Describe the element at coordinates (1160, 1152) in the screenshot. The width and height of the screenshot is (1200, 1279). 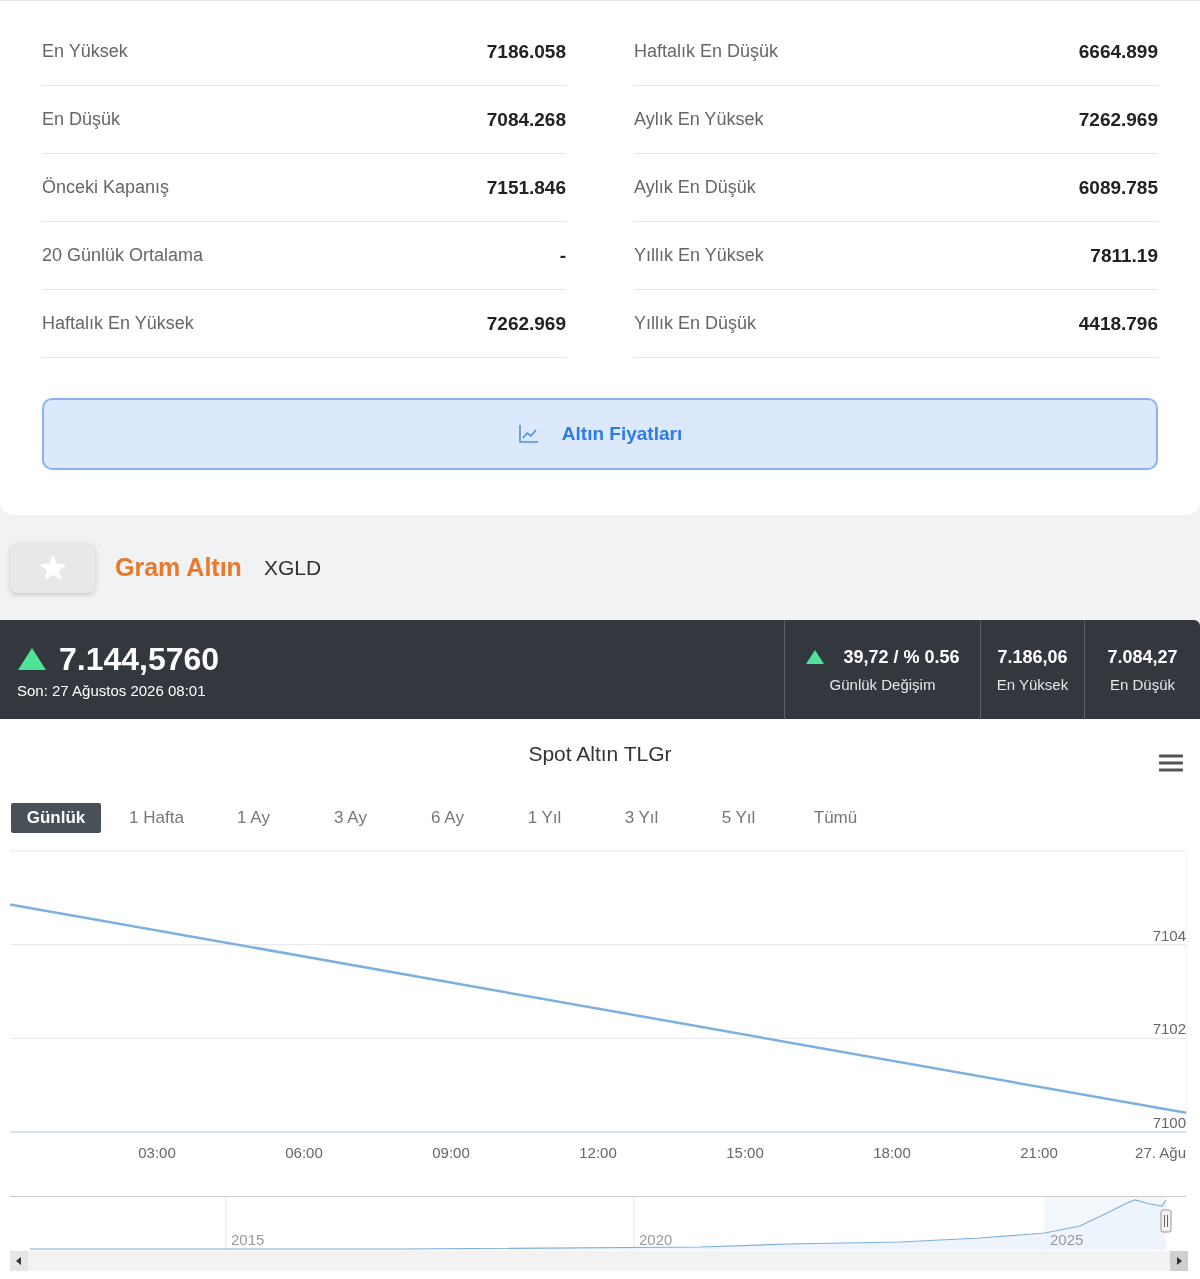
I see `date-label: 27. Ağu` at that location.